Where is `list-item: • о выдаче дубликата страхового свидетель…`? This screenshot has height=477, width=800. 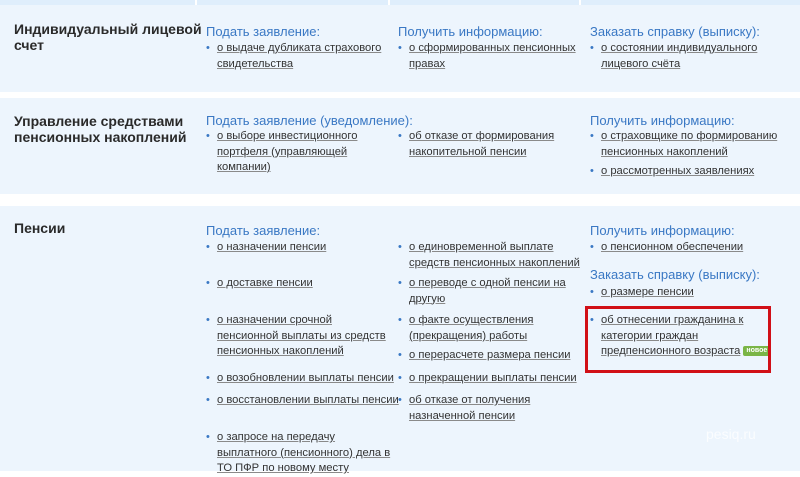
list-item: • о выдаче дубликата страхового свидетель… is located at coordinates (293, 56).